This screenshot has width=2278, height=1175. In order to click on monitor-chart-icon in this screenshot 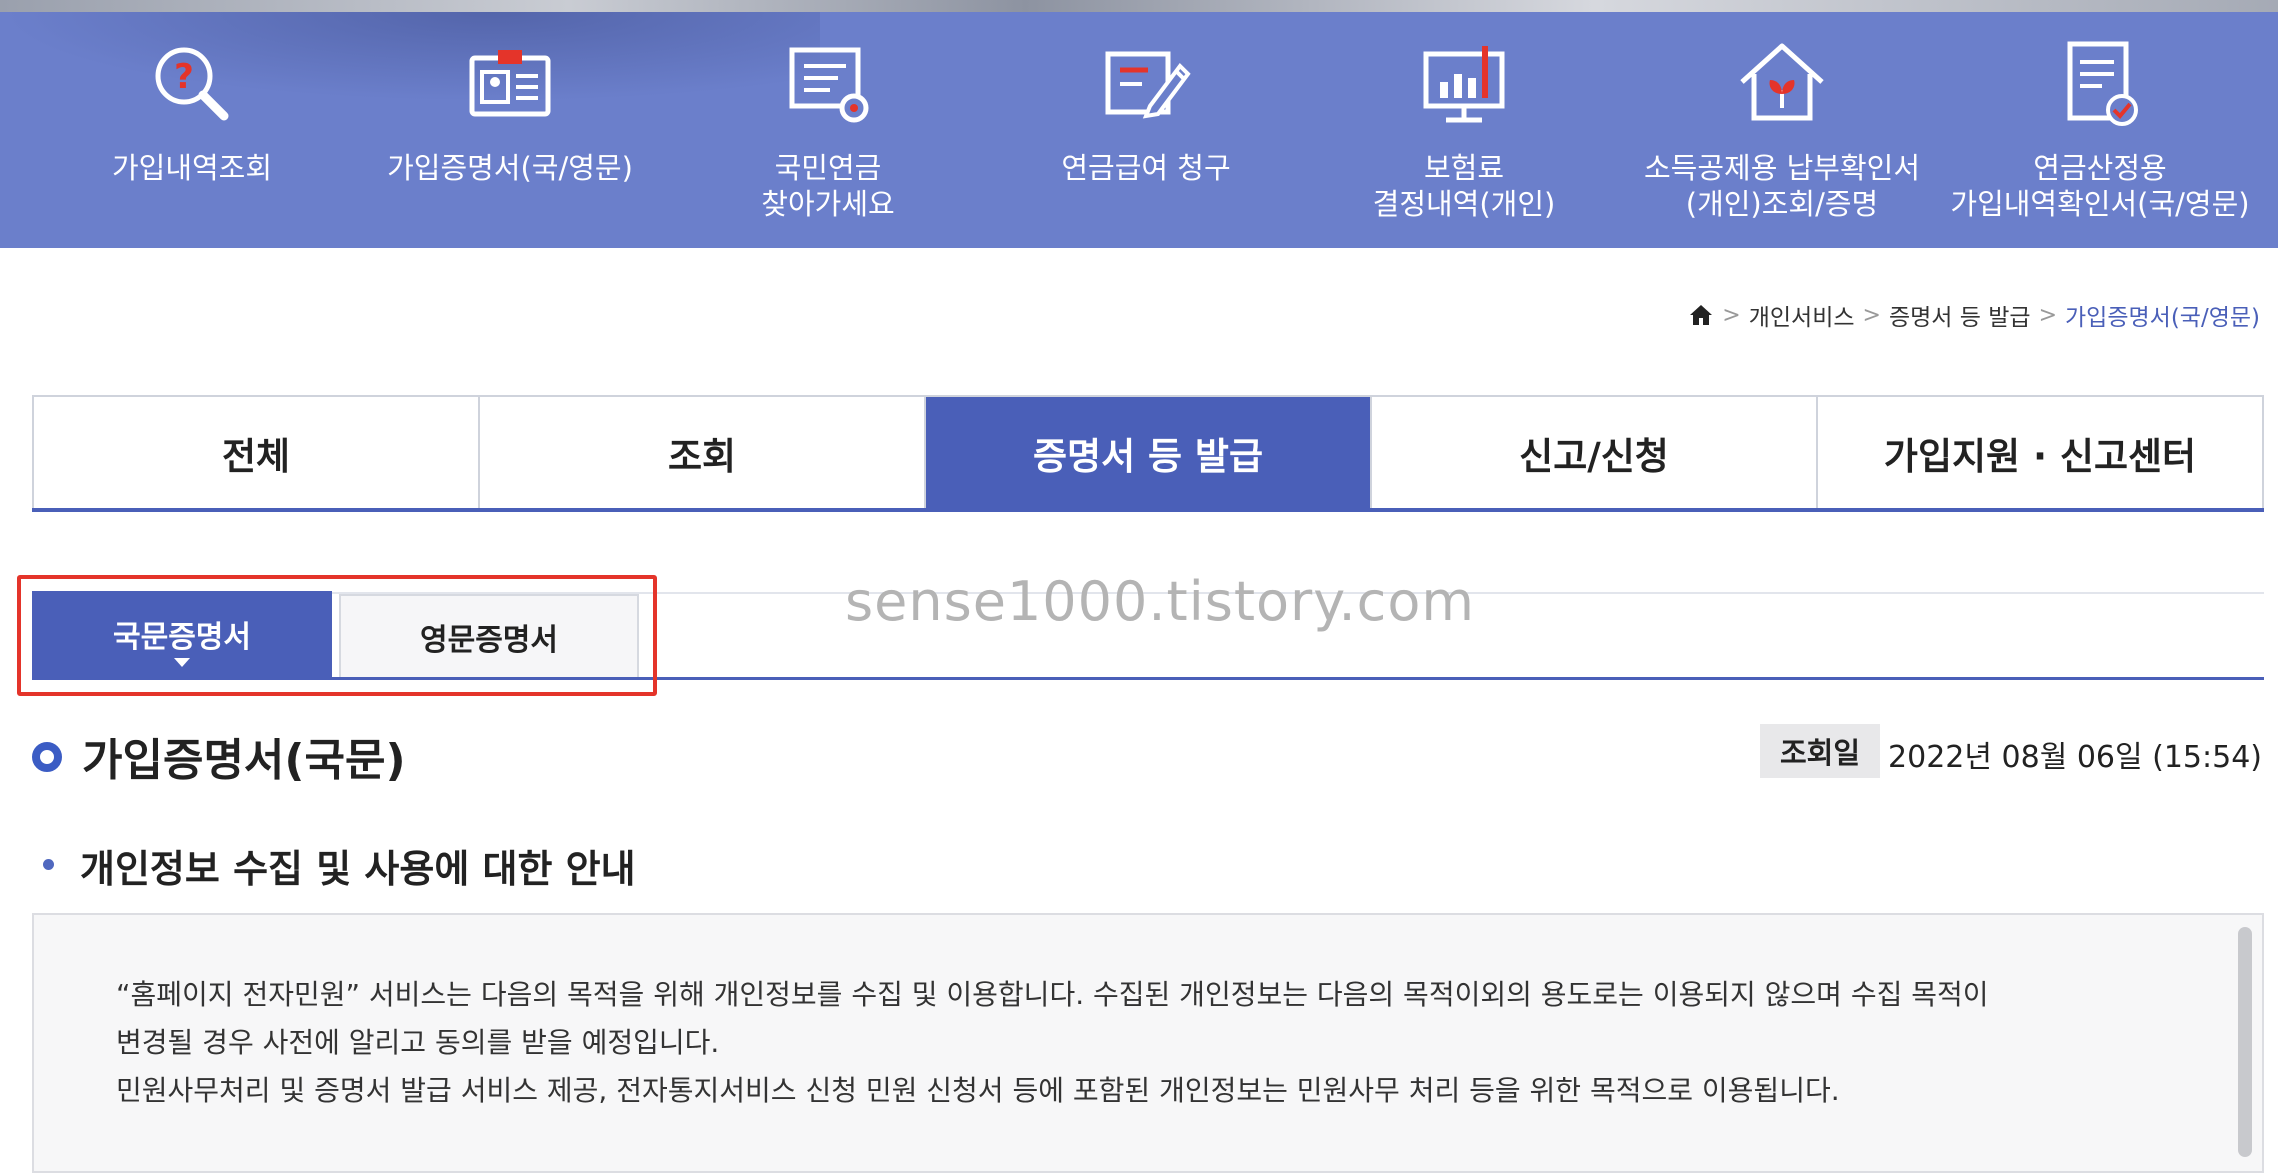, I will do `click(1464, 84)`.